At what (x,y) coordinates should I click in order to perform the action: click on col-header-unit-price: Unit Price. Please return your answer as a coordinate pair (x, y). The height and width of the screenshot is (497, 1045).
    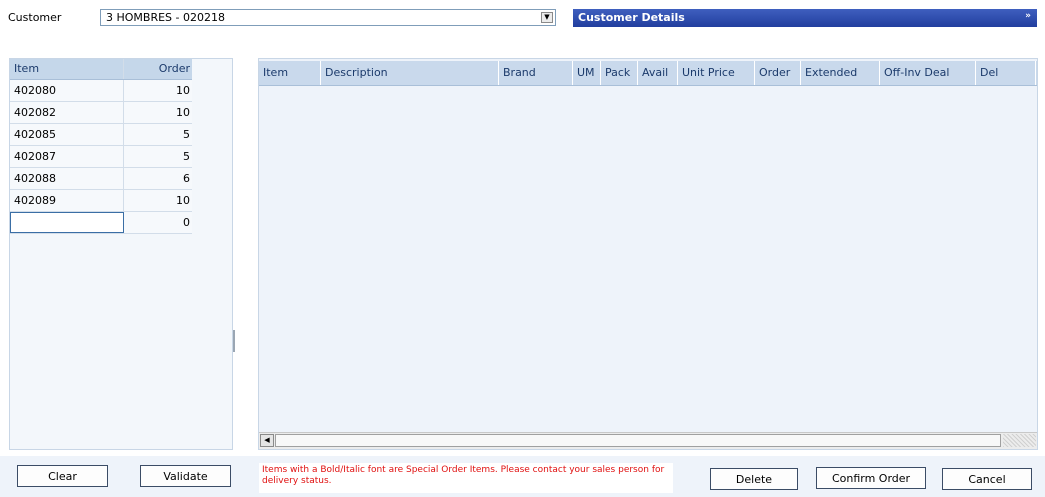
    Looking at the image, I should click on (716, 73).